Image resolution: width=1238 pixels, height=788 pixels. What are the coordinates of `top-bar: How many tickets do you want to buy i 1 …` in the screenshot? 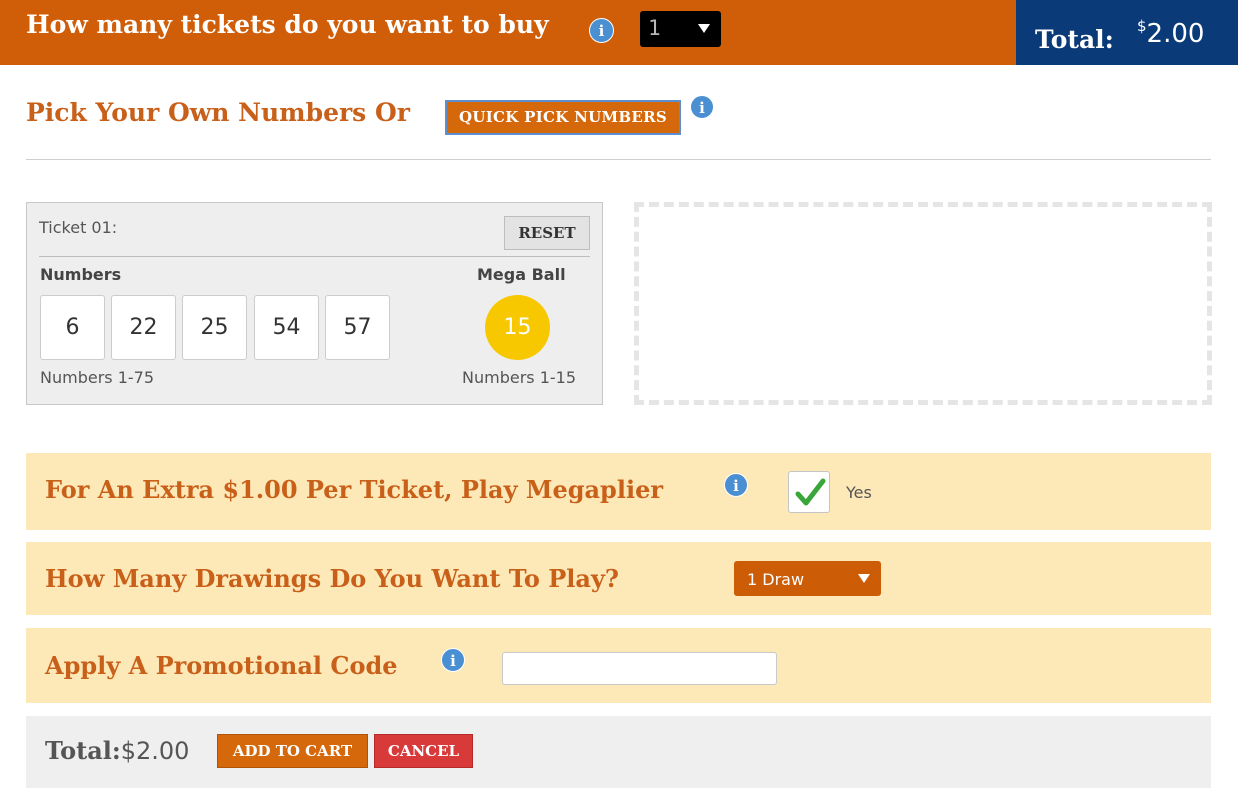 It's located at (619, 32).